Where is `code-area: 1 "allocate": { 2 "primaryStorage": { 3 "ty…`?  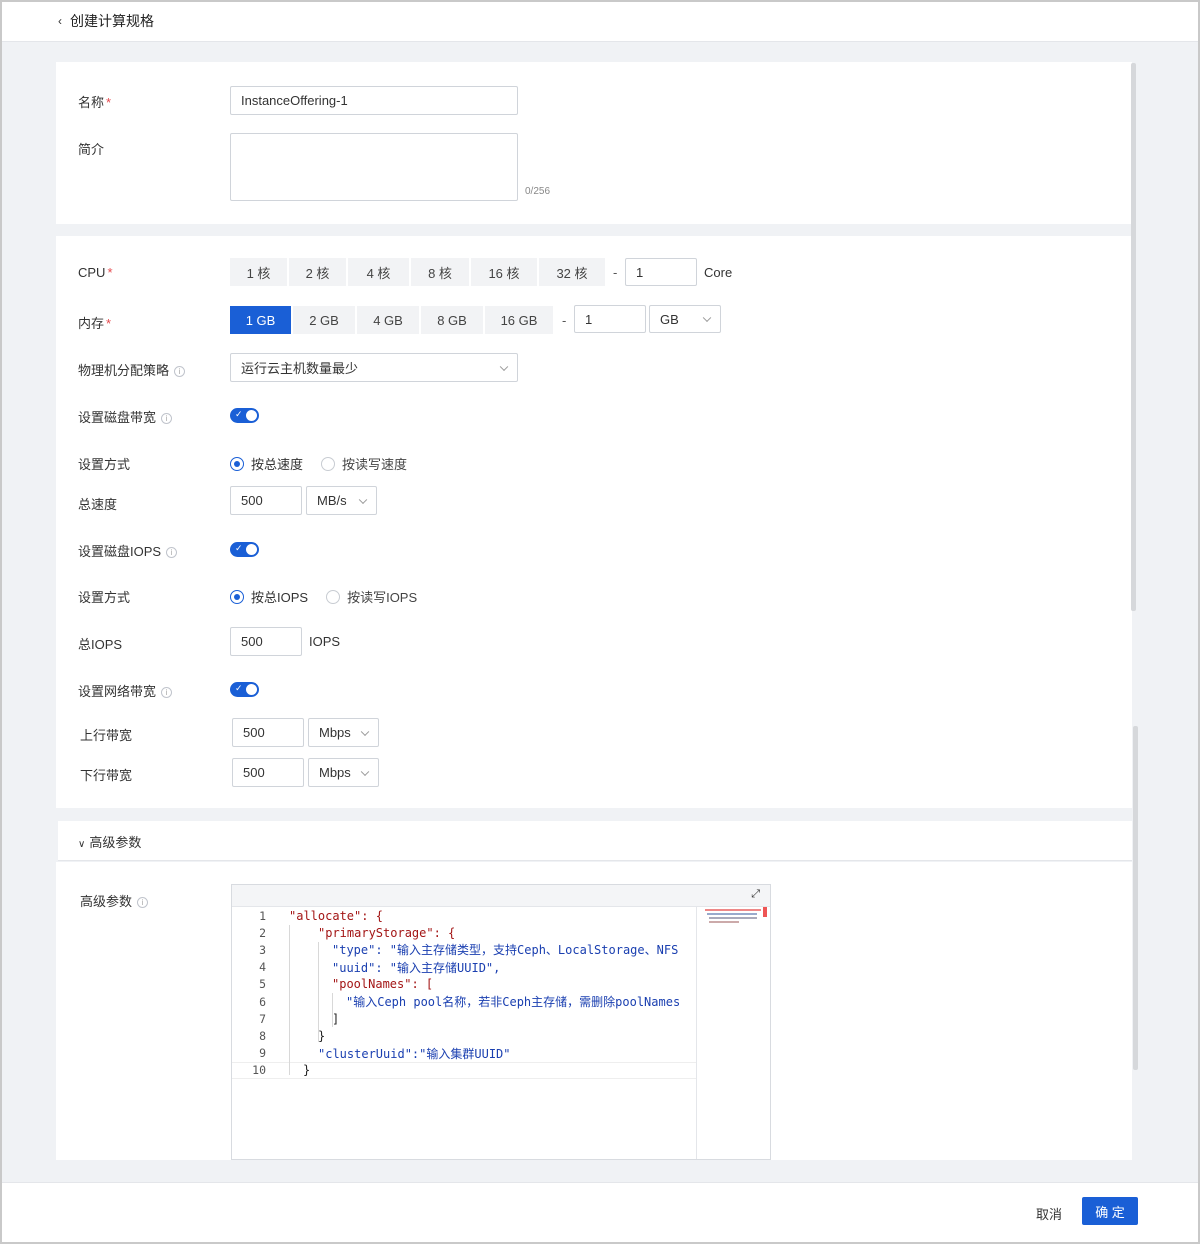 code-area: 1 "allocate": { 2 "primaryStorage": { 3 "ty… is located at coordinates (464, 993).